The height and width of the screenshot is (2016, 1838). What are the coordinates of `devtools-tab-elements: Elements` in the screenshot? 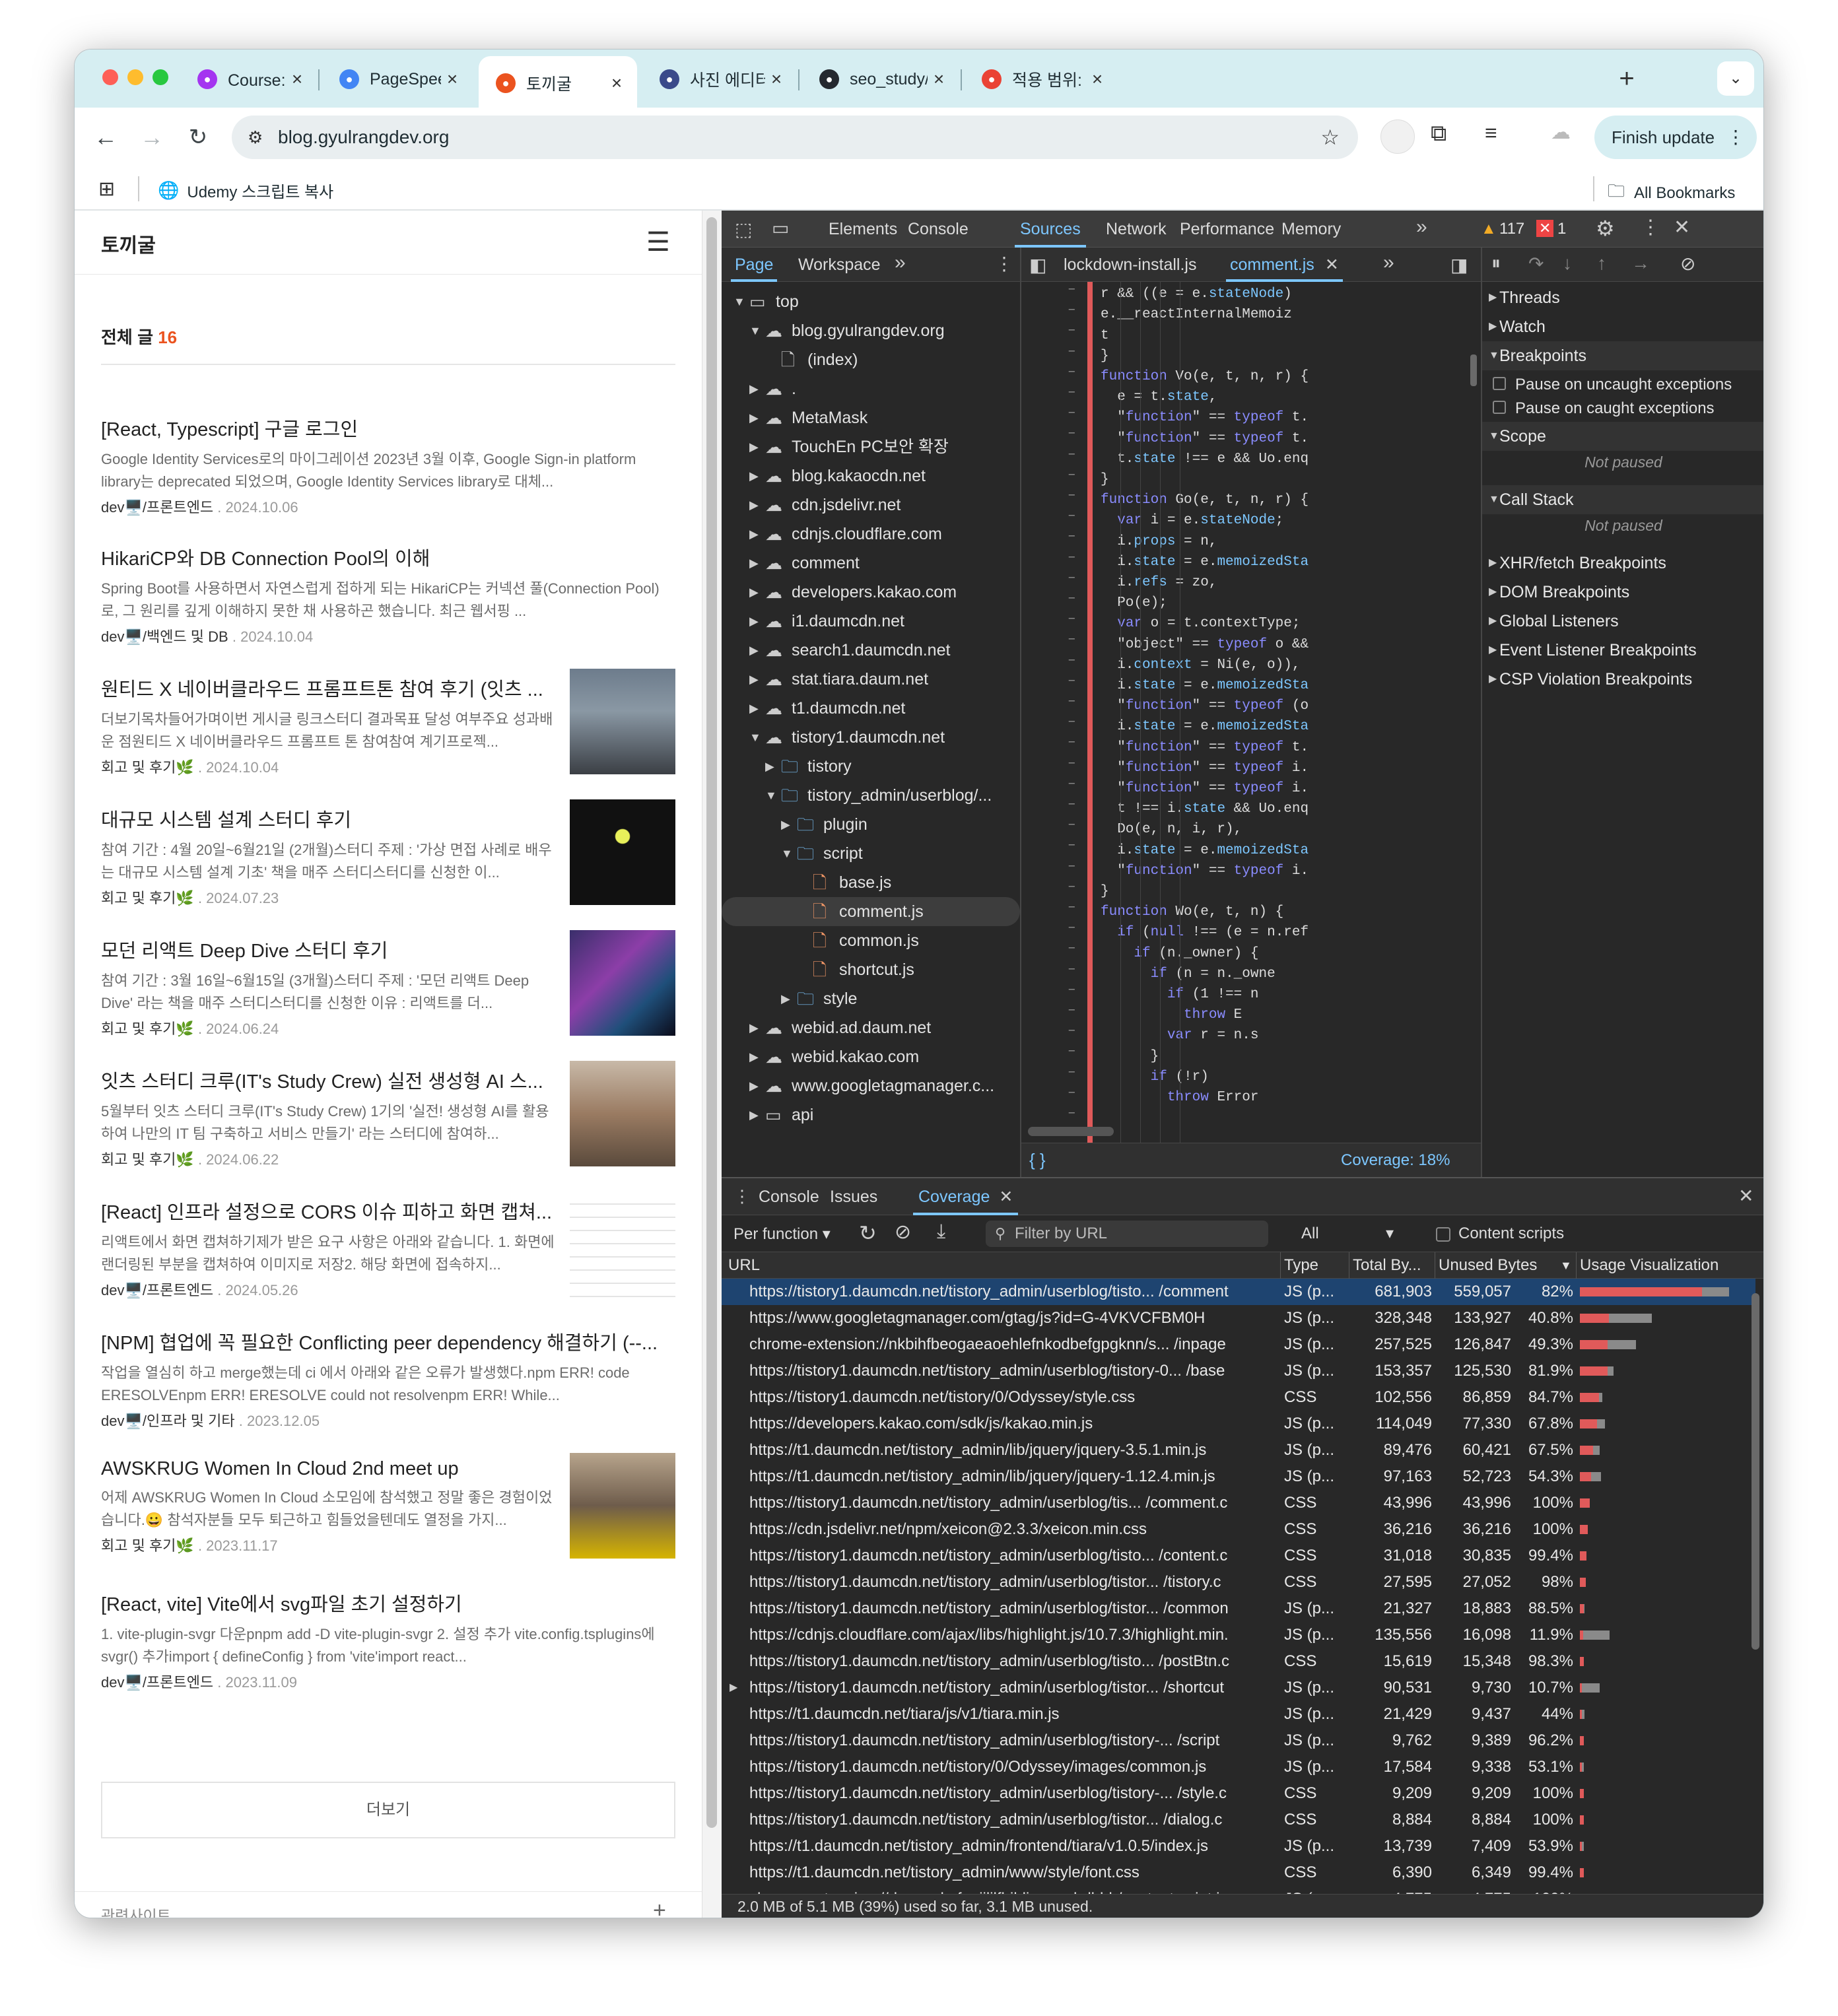 It's located at (863, 229).